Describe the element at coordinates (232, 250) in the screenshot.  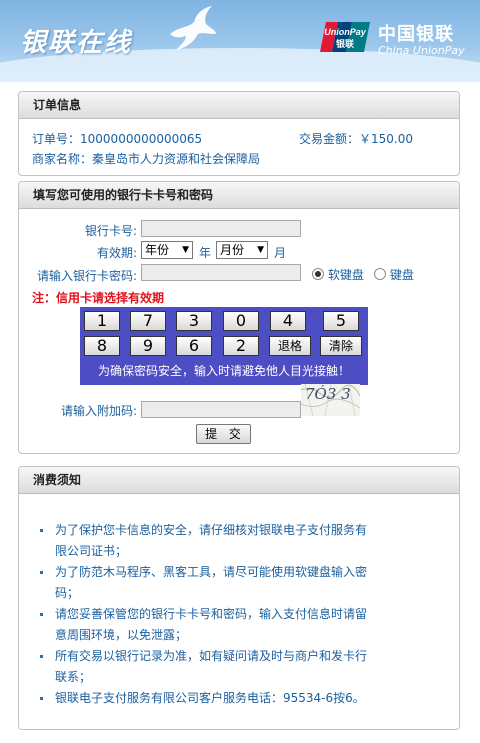
I see `expiry-month-value: 月份` at that location.